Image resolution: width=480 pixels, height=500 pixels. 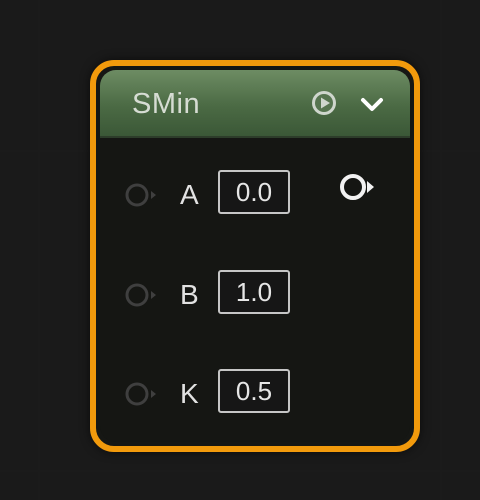 I want to click on pin-label: A, so click(x=189, y=194).